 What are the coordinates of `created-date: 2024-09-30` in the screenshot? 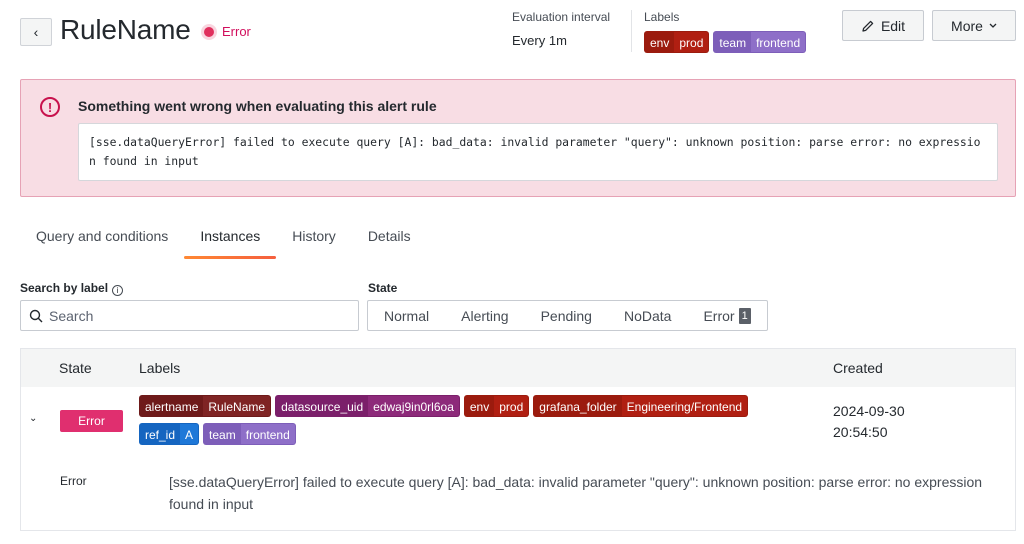 It's located at (869, 411).